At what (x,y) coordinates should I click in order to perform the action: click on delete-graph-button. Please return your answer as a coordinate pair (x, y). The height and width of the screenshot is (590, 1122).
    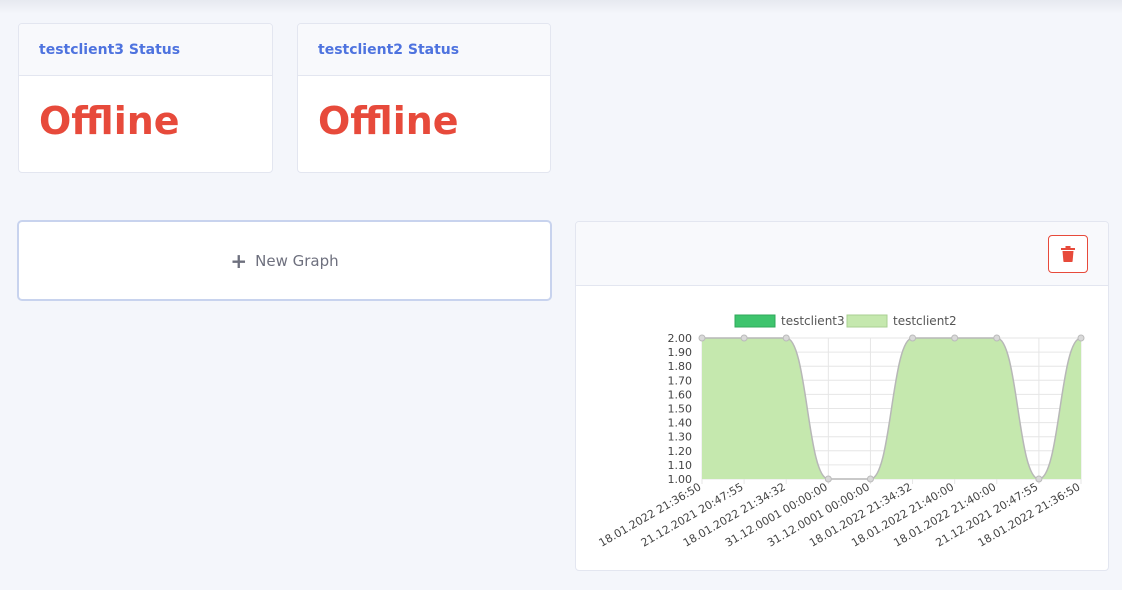
    Looking at the image, I should click on (1068, 253).